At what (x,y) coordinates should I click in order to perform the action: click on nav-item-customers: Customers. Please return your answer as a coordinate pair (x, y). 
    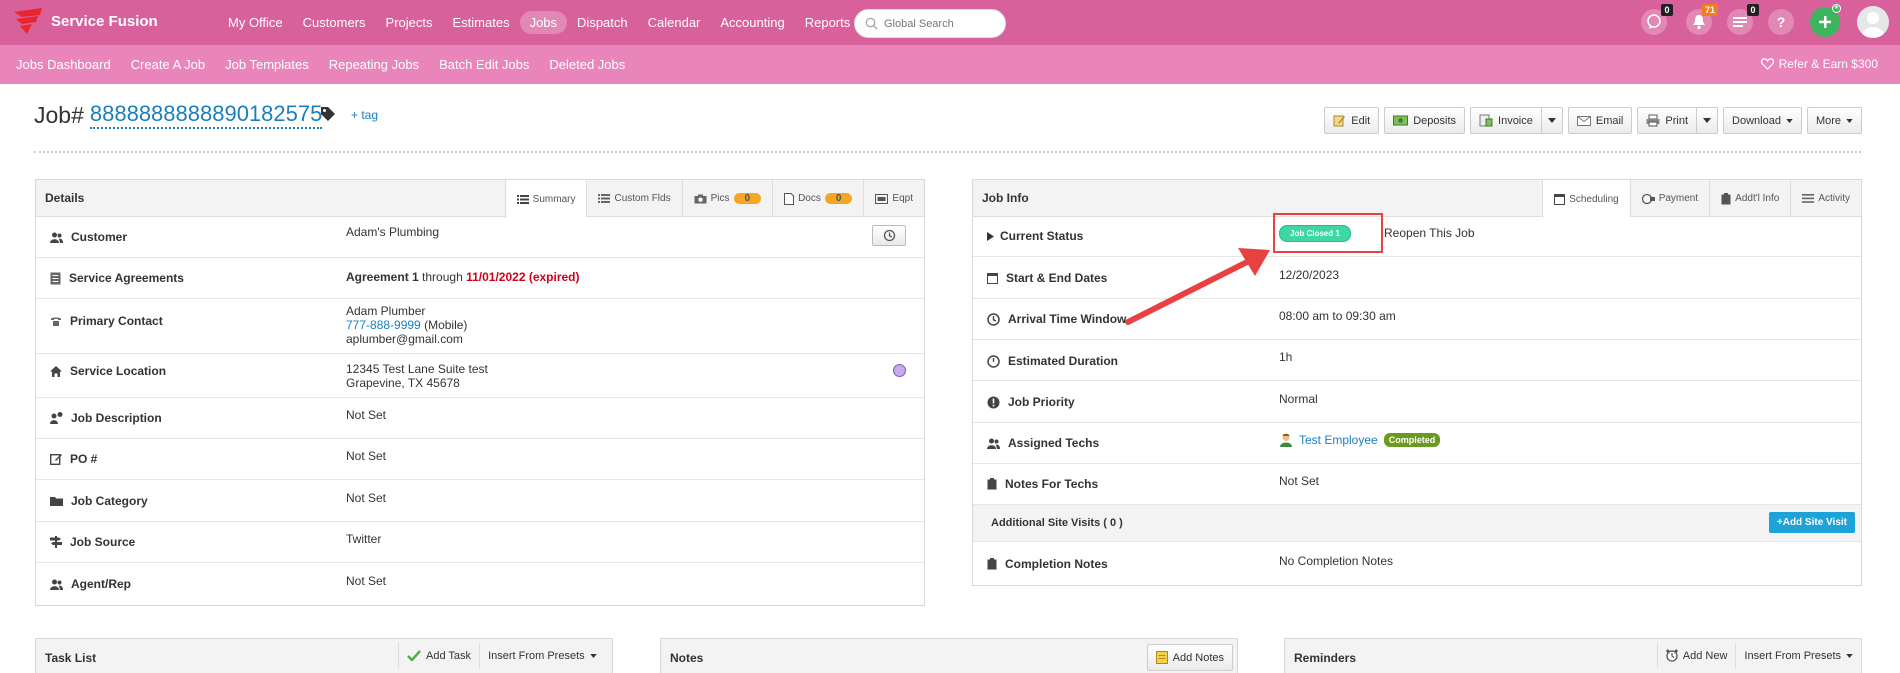
    Looking at the image, I should click on (334, 22).